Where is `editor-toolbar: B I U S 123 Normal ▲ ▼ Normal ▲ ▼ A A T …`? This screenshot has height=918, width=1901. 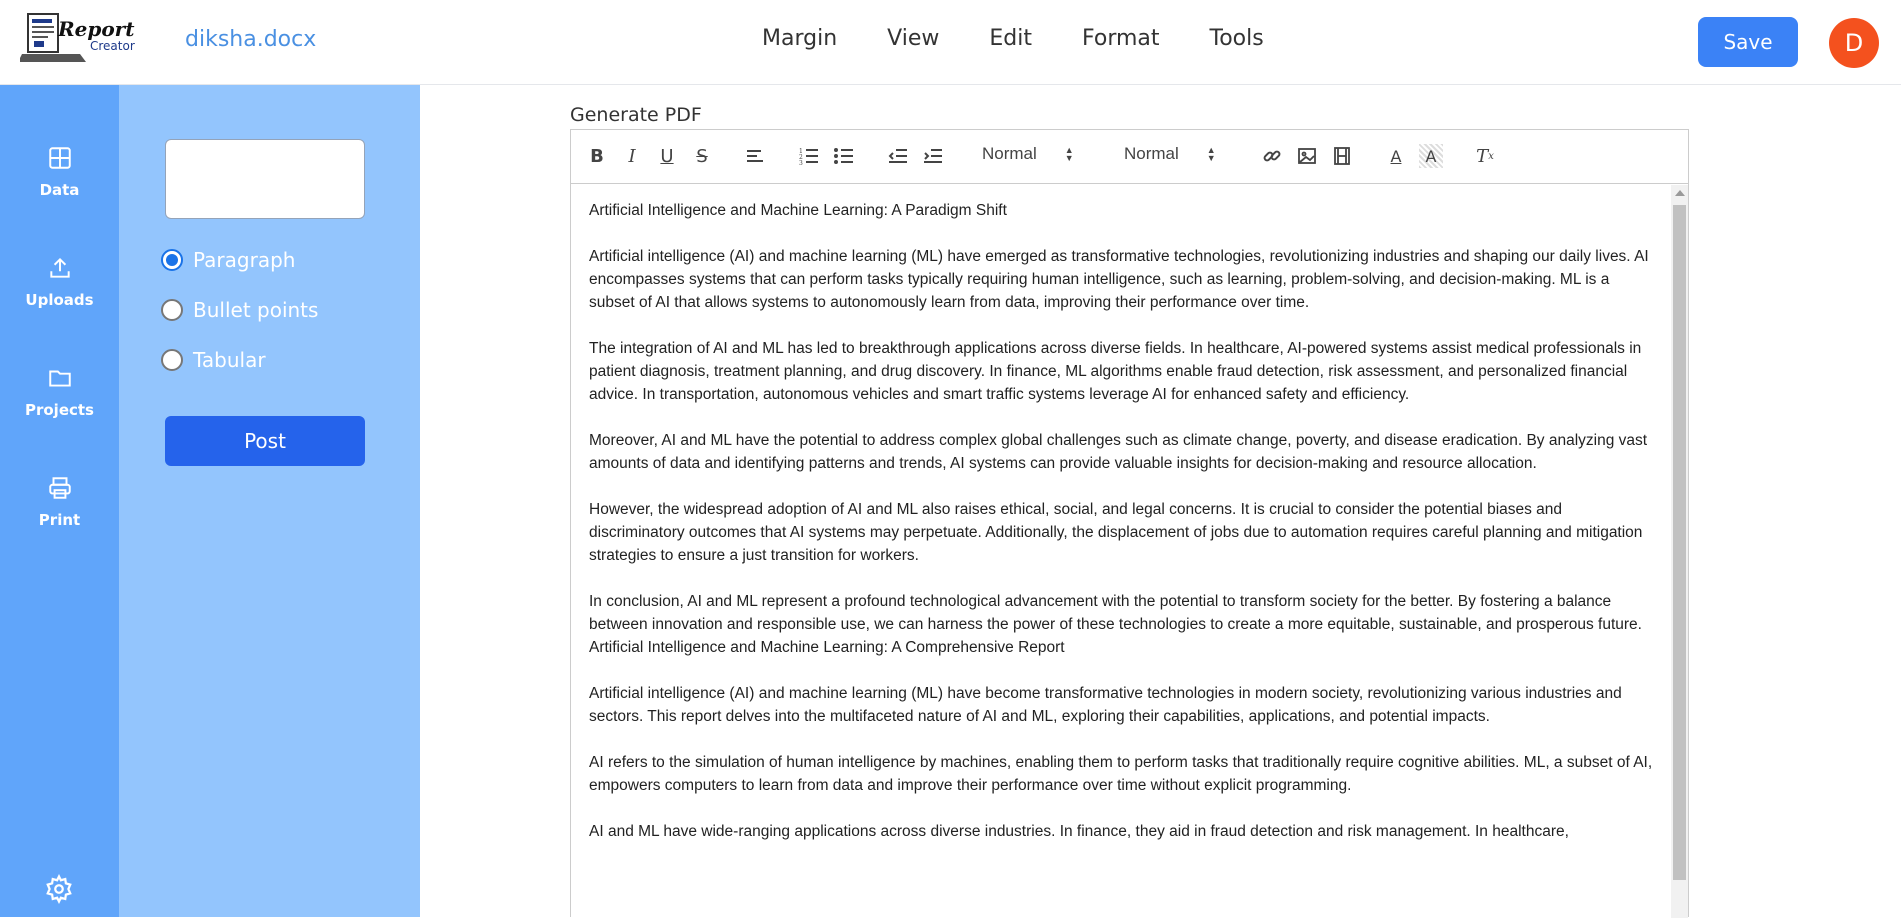
editor-toolbar: B I U S 123 Normal ▲ ▼ Normal ▲ ▼ A A T … is located at coordinates (1129, 157).